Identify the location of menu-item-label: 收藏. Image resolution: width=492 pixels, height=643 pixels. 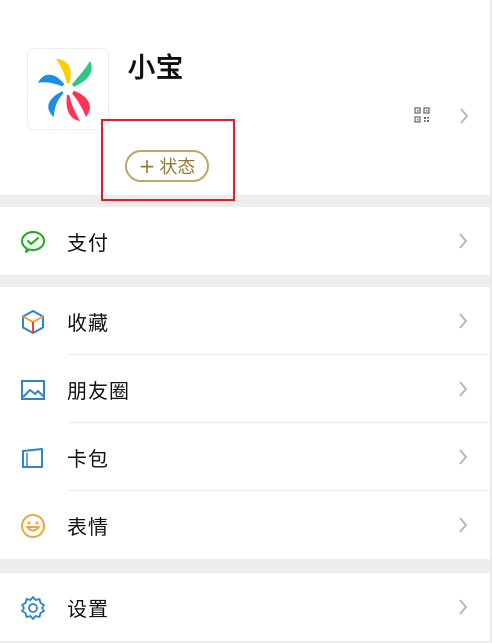
(88, 323).